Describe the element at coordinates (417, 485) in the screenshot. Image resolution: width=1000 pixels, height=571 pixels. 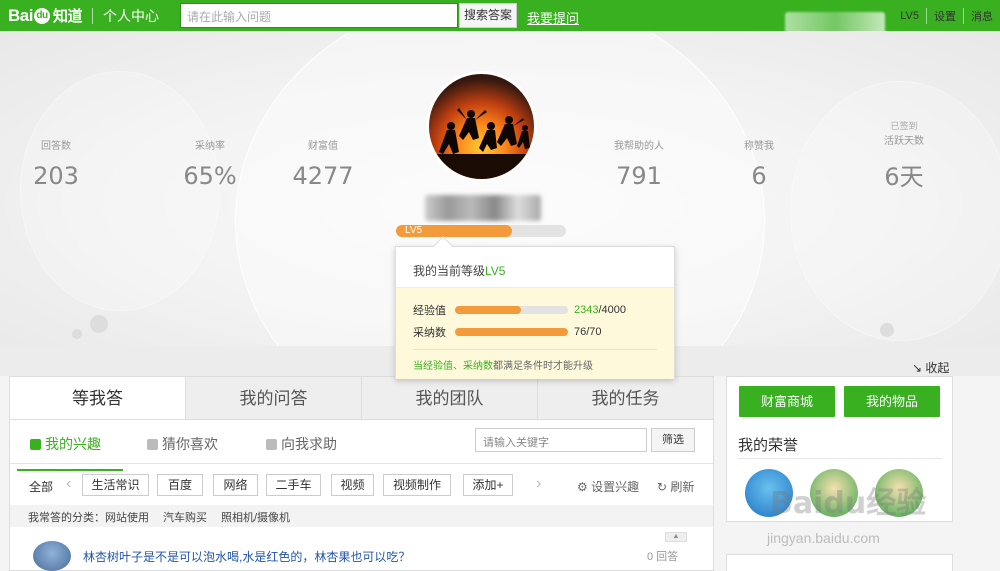
I see `tag-item: 视频制作` at that location.